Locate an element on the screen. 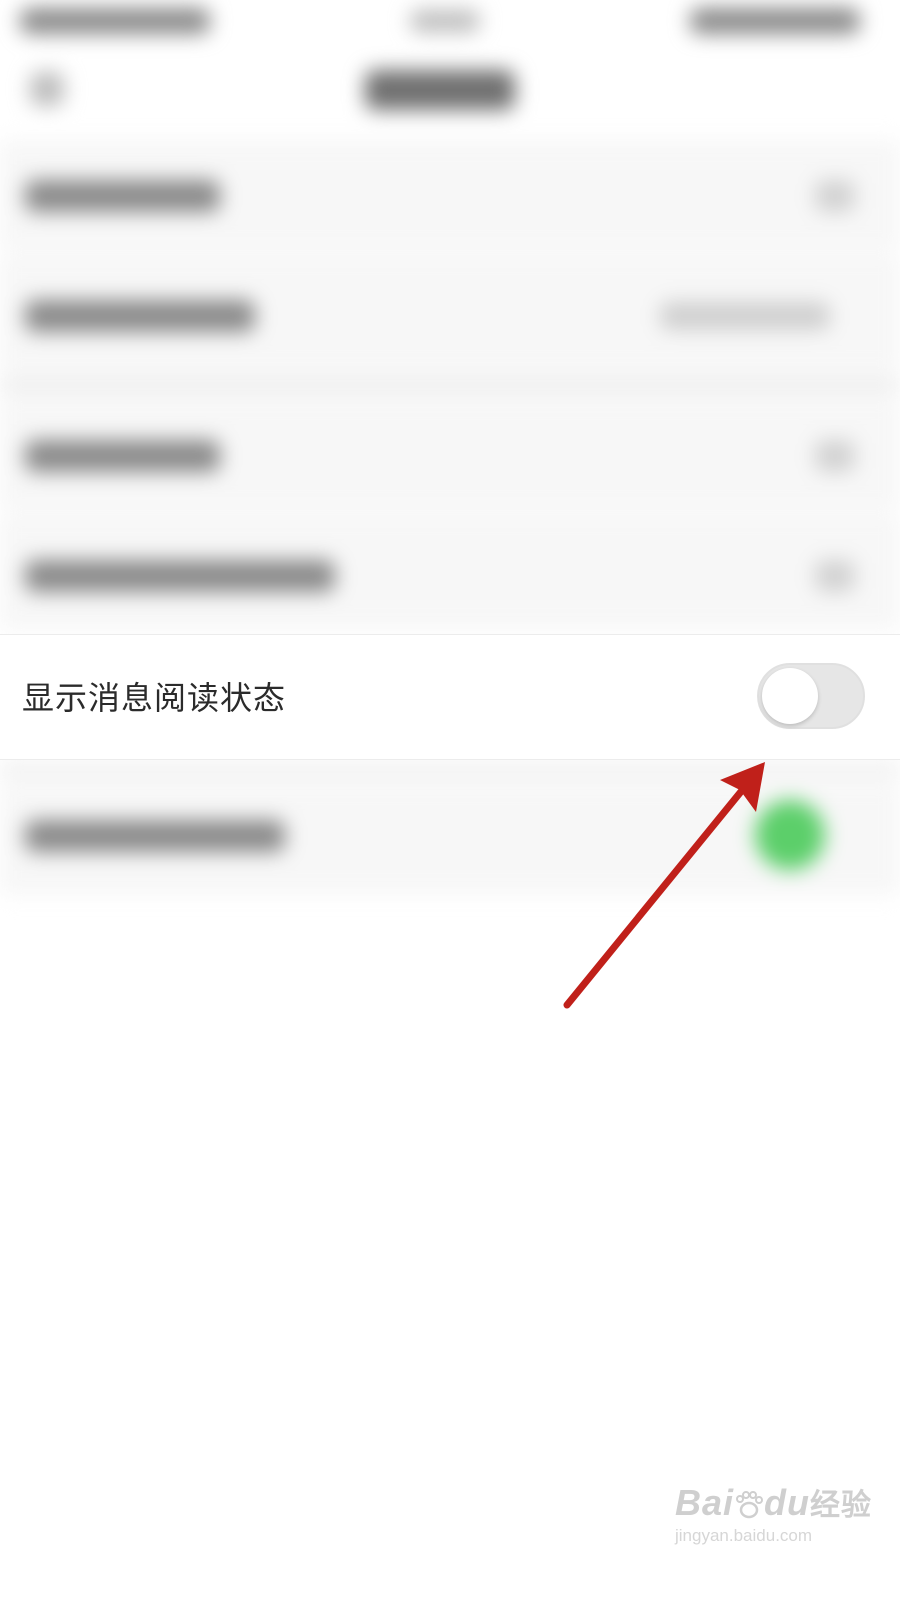  paw-icon is located at coordinates (750, 1505).